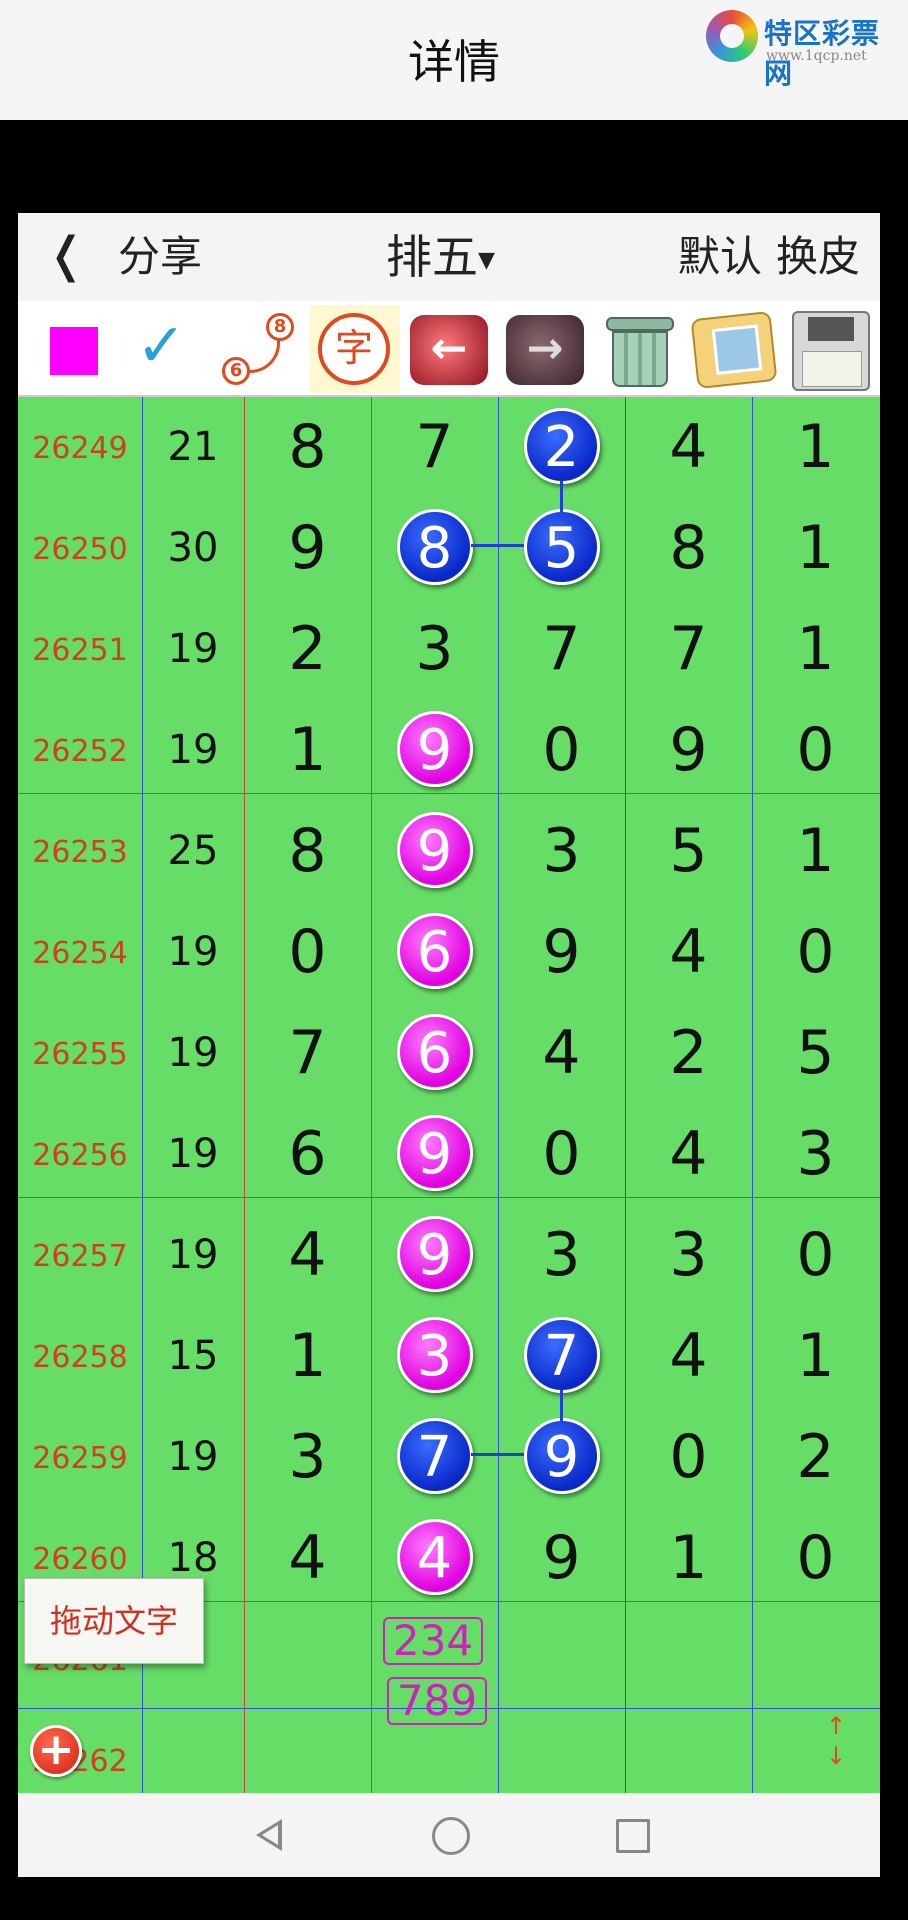 Image resolution: width=908 pixels, height=1920 pixels. Describe the element at coordinates (639, 349) in the screenshot. I see `trash-button` at that location.